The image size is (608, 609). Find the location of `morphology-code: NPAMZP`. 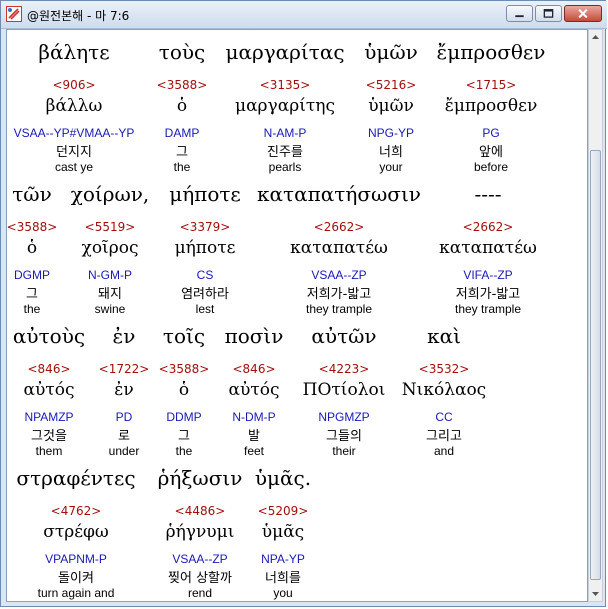

morphology-code: NPAMZP is located at coordinates (49, 417).